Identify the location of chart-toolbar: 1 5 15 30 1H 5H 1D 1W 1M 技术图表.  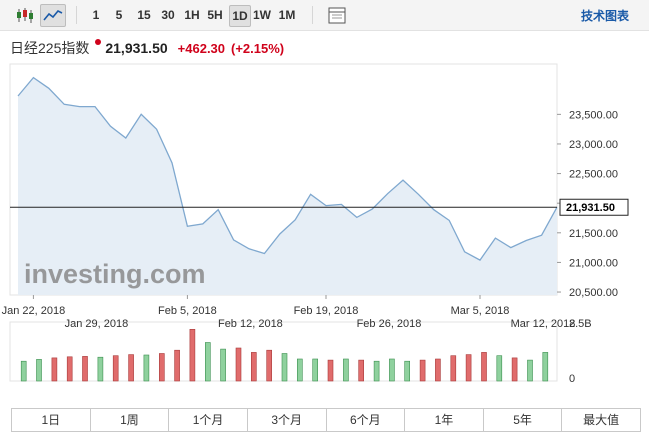
(324, 15).